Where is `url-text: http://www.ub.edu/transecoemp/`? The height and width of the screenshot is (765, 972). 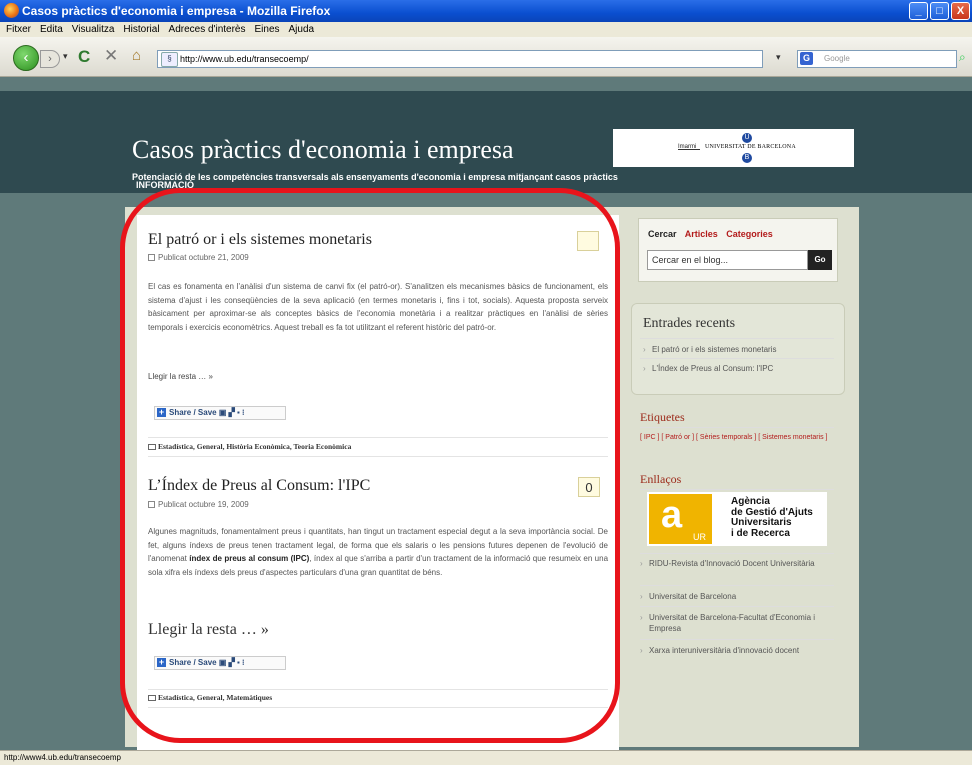
url-text: http://www.ub.edu/transecoemp/ is located at coordinates (244, 59).